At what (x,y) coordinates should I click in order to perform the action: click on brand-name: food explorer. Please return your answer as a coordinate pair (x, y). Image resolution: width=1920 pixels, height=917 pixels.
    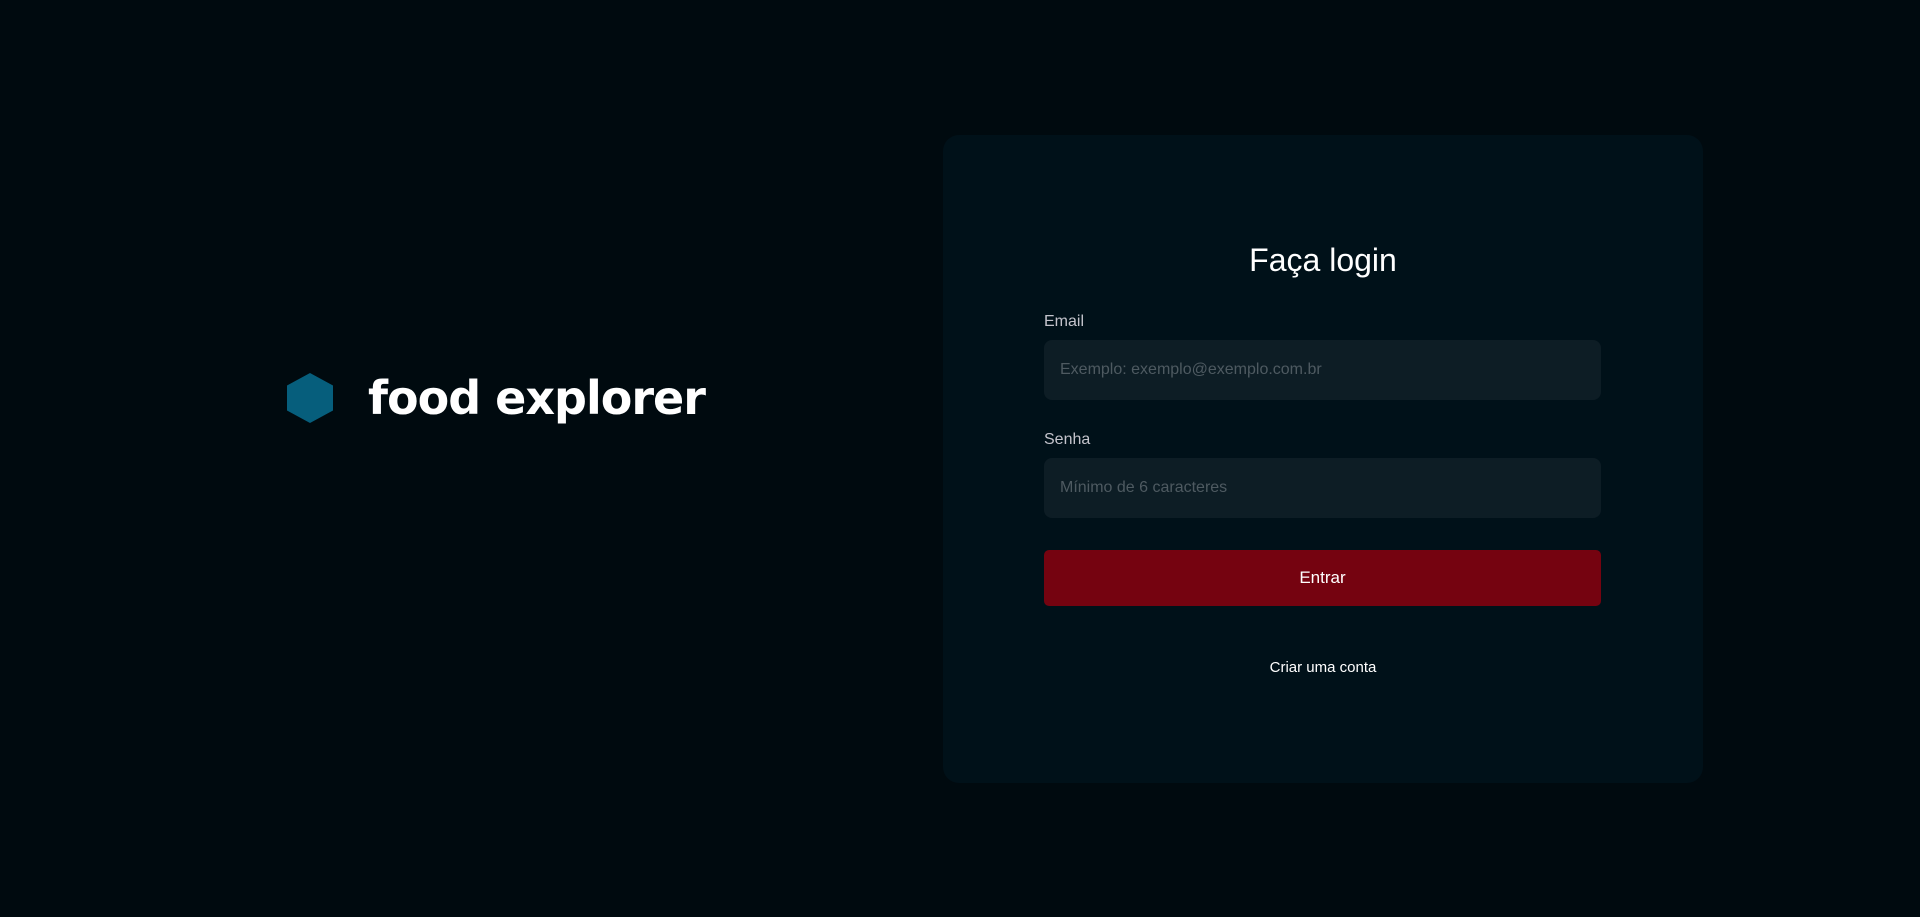
    Looking at the image, I should click on (537, 398).